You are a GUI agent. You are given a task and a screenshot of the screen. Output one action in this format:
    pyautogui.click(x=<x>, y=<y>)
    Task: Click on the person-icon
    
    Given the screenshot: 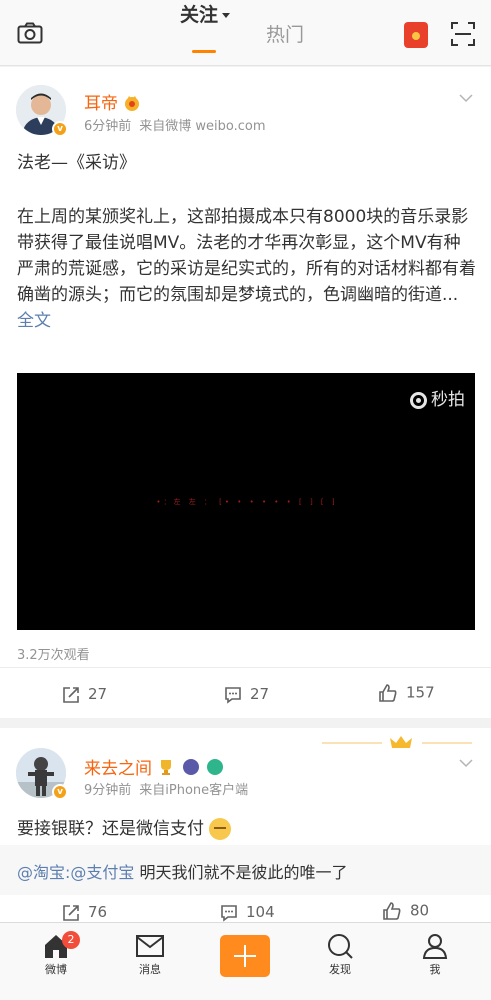 What is the action you would take?
    pyautogui.click(x=435, y=946)
    